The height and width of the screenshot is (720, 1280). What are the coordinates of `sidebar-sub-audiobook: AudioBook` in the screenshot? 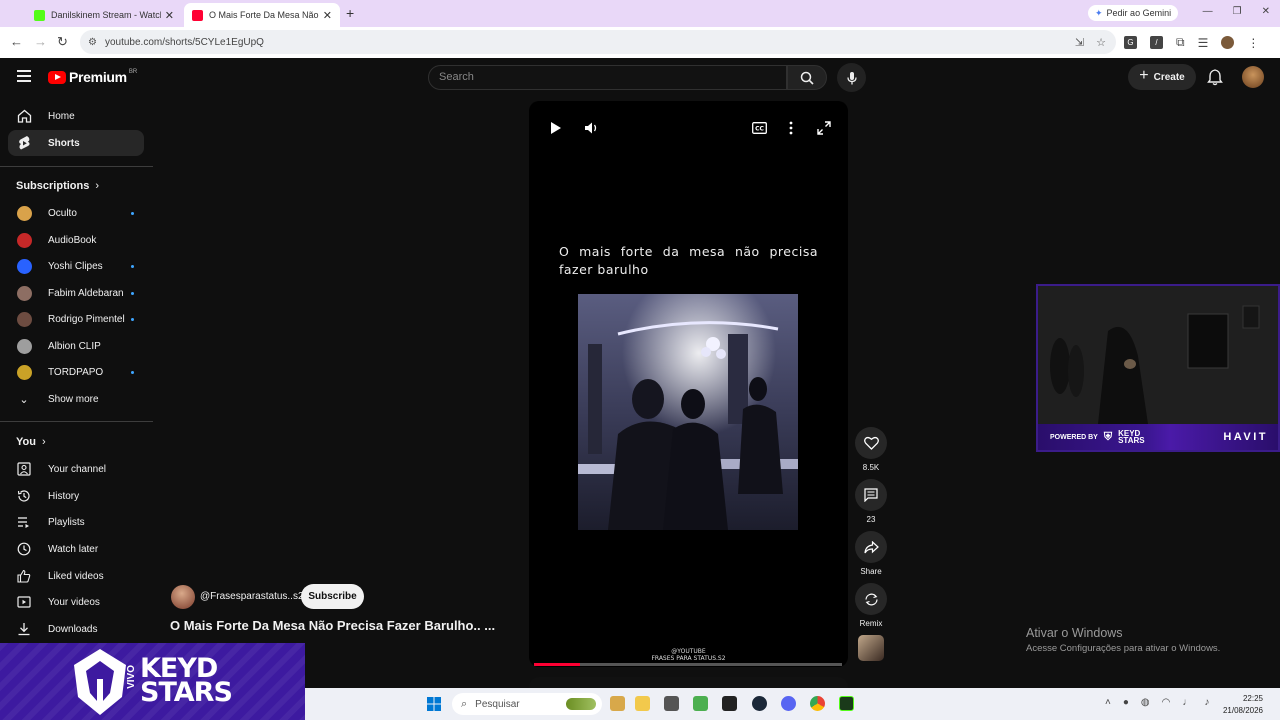 It's located at (76, 240).